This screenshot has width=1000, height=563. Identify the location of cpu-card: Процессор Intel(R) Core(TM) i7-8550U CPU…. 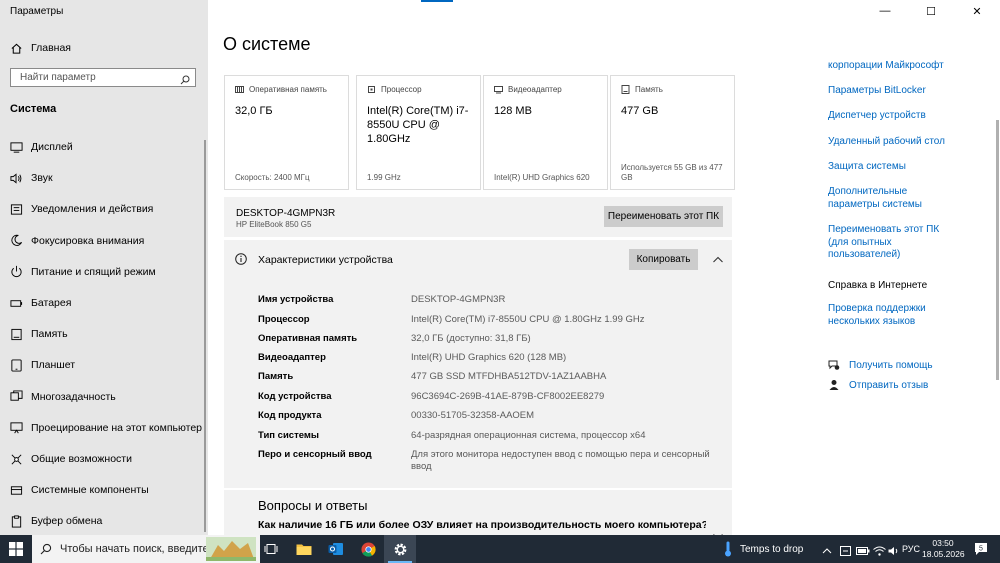
(418, 132).